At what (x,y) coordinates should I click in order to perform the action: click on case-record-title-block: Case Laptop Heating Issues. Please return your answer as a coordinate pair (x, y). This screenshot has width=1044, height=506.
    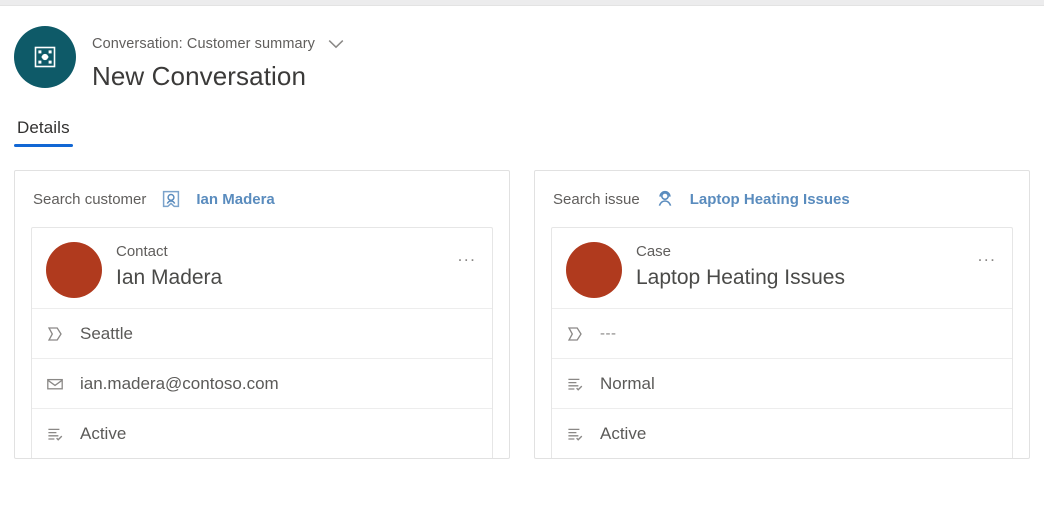
    Looking at the image, I should click on (805, 267).